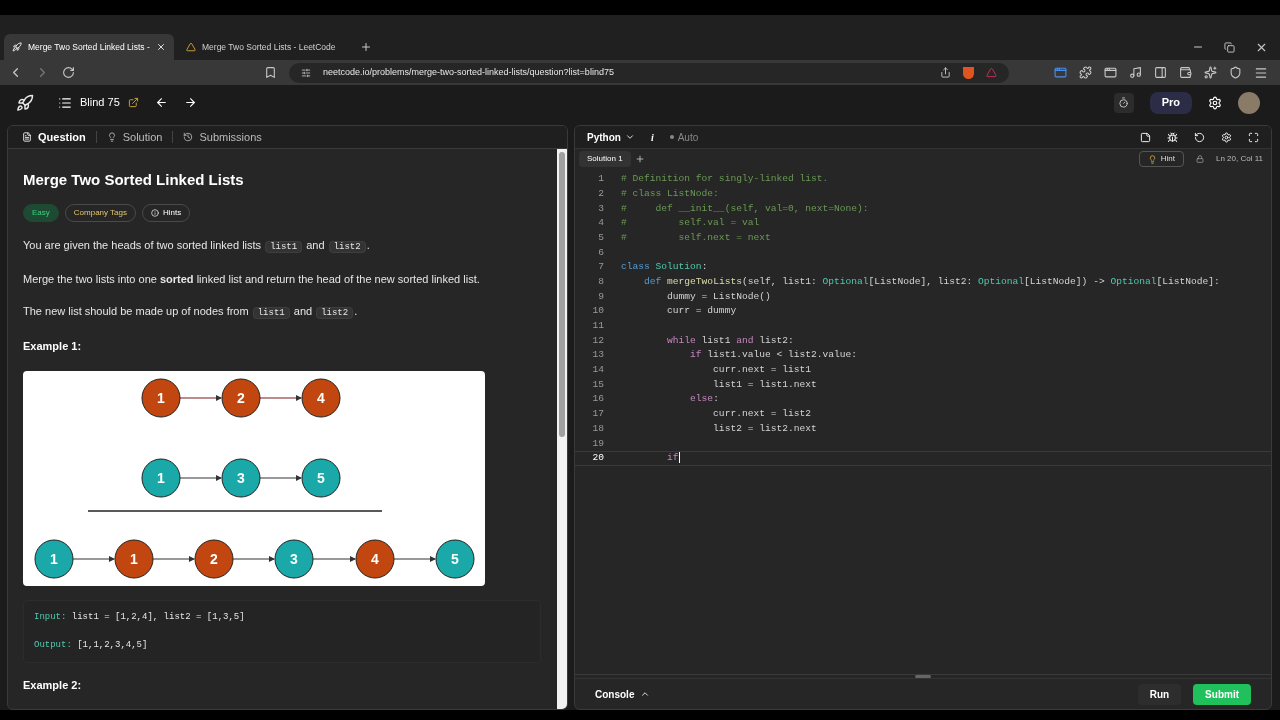 This screenshot has height=720, width=1280. Describe the element at coordinates (600, 281) in the screenshot. I see `line-number: 8` at that location.